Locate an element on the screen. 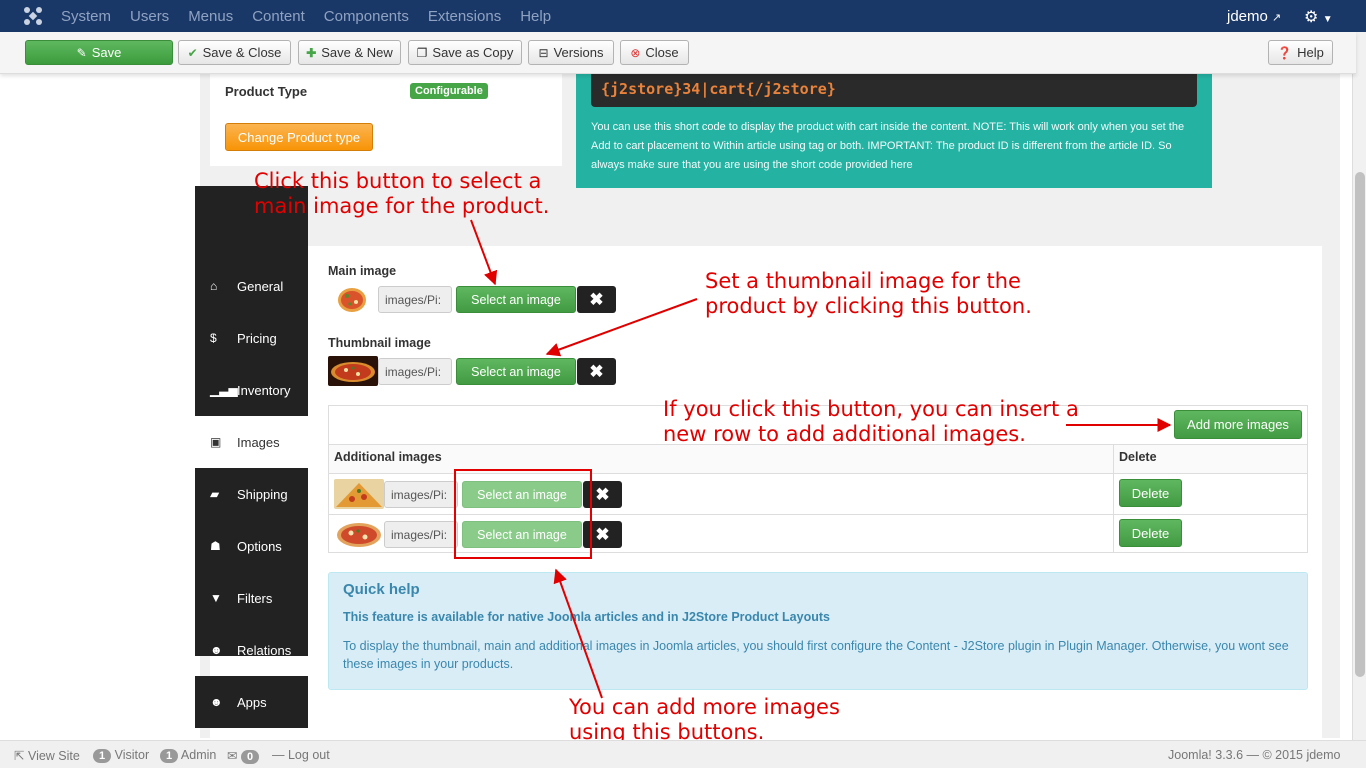  user-menu: jdemo ↗ is located at coordinates (1254, 16).